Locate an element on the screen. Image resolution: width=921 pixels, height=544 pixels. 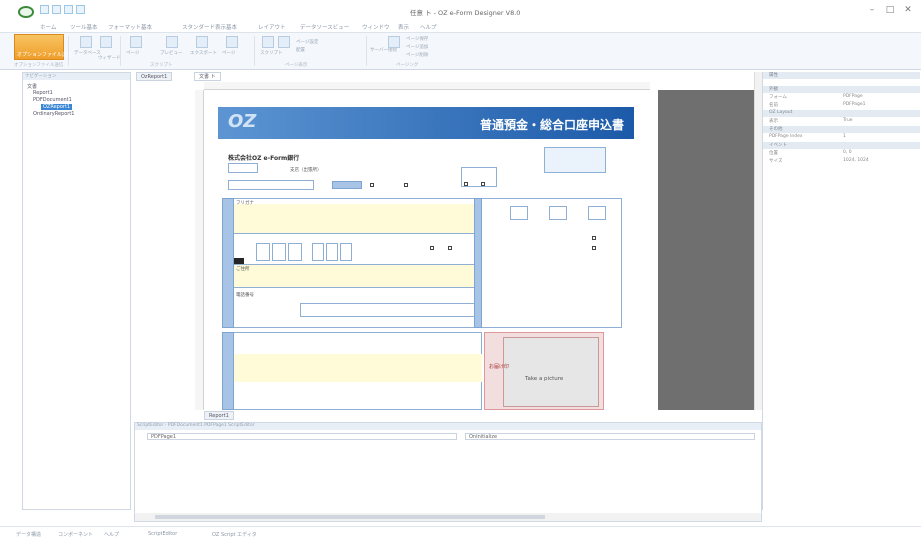
property-row: 位置 0, 0 is located at coordinates (841, 153).